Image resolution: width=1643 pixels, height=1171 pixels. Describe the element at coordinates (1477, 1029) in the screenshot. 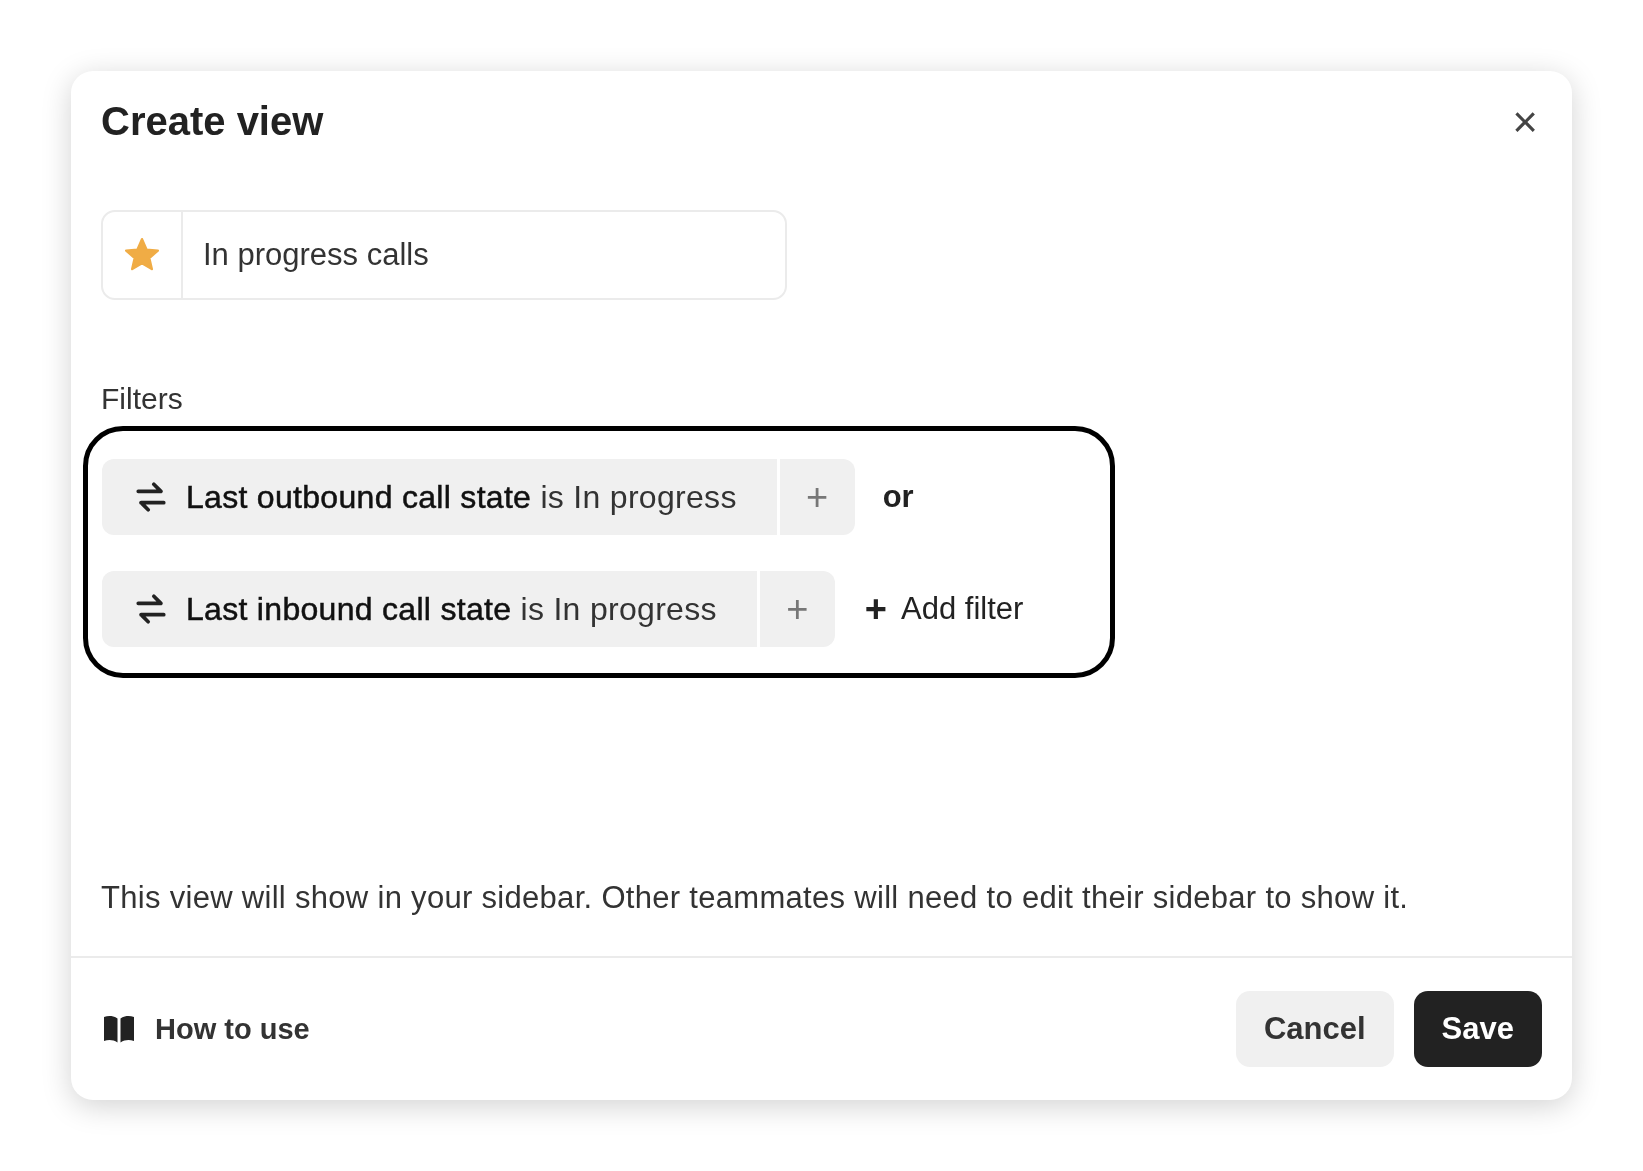

I see `save-button: Save` at that location.